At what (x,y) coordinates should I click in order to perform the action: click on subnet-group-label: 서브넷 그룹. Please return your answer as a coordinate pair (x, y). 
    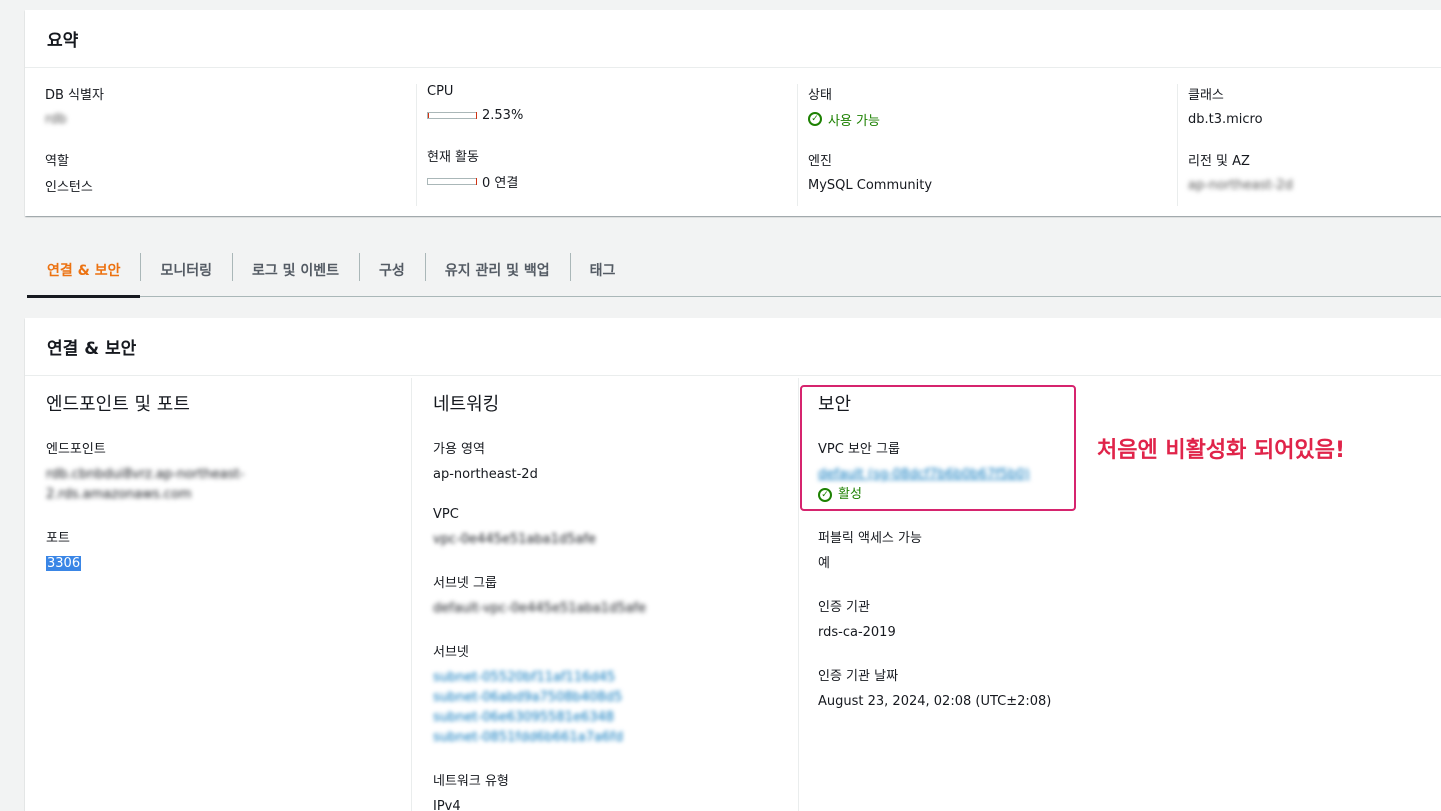
    Looking at the image, I should click on (465, 583).